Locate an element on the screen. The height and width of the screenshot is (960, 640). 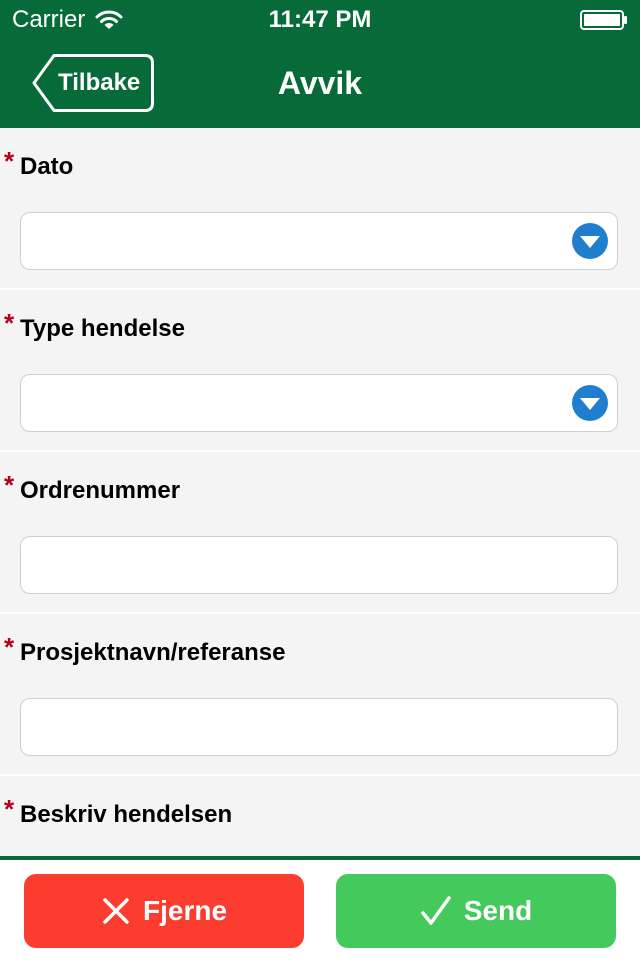
checkmark-icon is located at coordinates (436, 910).